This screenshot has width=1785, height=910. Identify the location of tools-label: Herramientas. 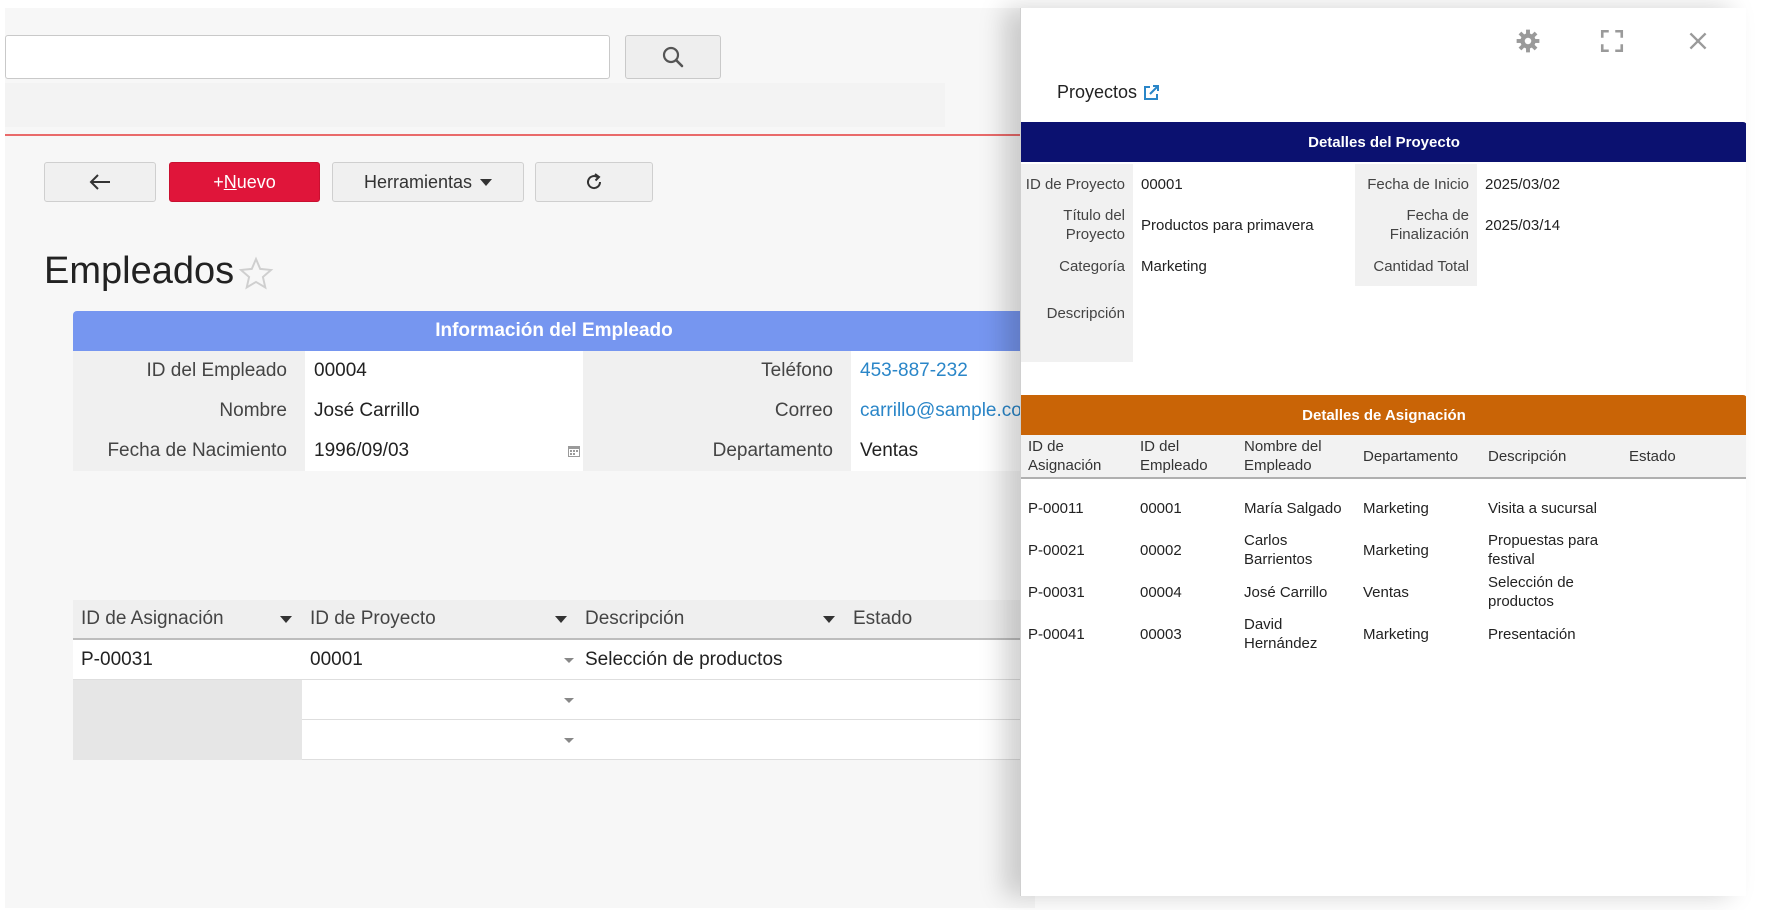
(418, 181).